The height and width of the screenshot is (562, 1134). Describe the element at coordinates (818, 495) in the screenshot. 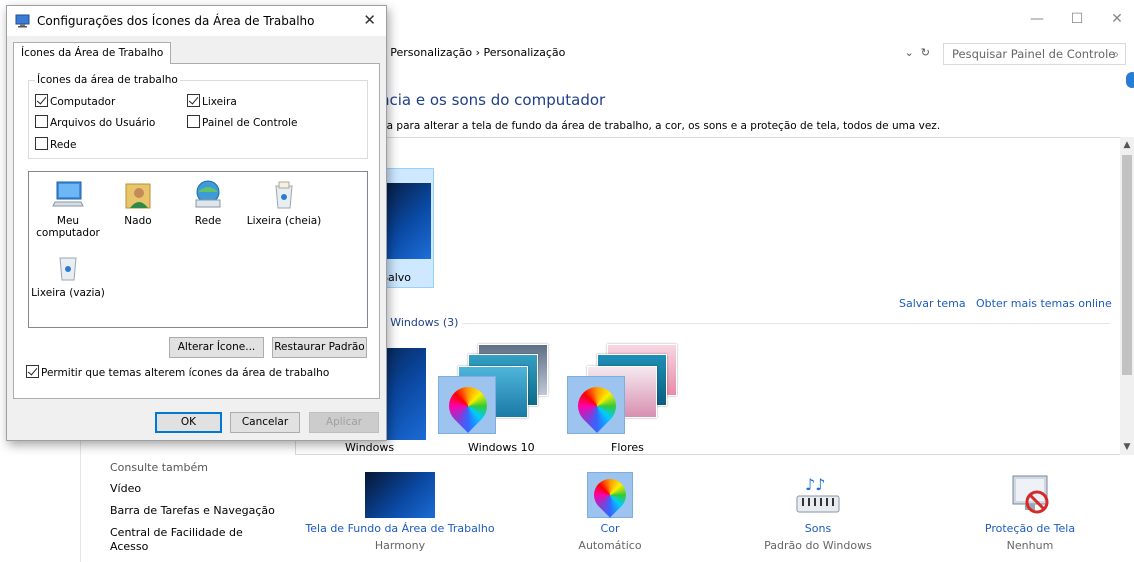

I see `sounds-icon: ♪♪` at that location.